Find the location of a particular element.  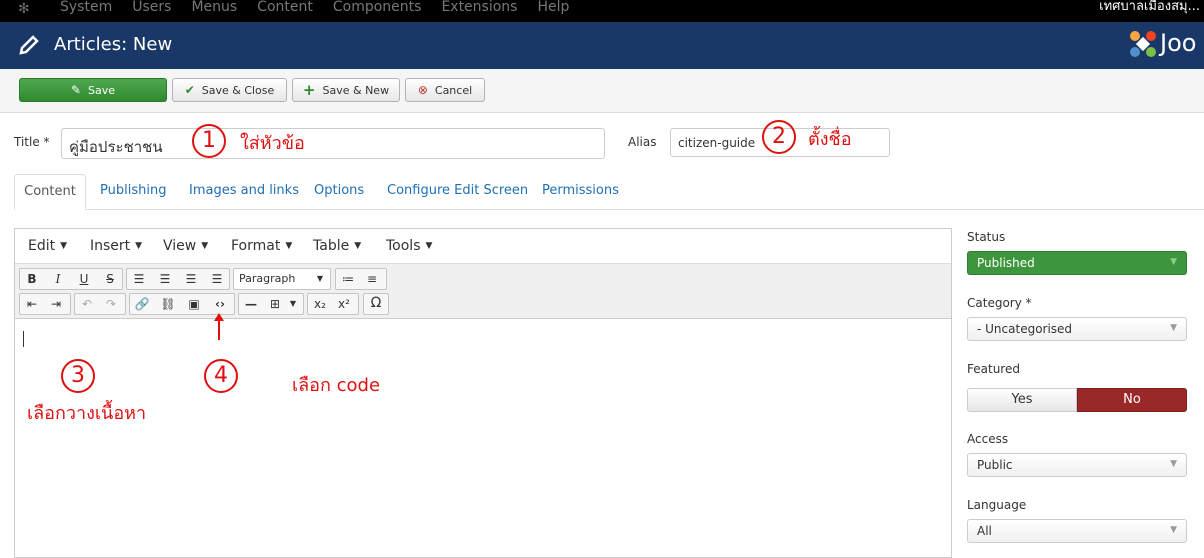

editor-menu-tools: Tools ▼ is located at coordinates (409, 246).